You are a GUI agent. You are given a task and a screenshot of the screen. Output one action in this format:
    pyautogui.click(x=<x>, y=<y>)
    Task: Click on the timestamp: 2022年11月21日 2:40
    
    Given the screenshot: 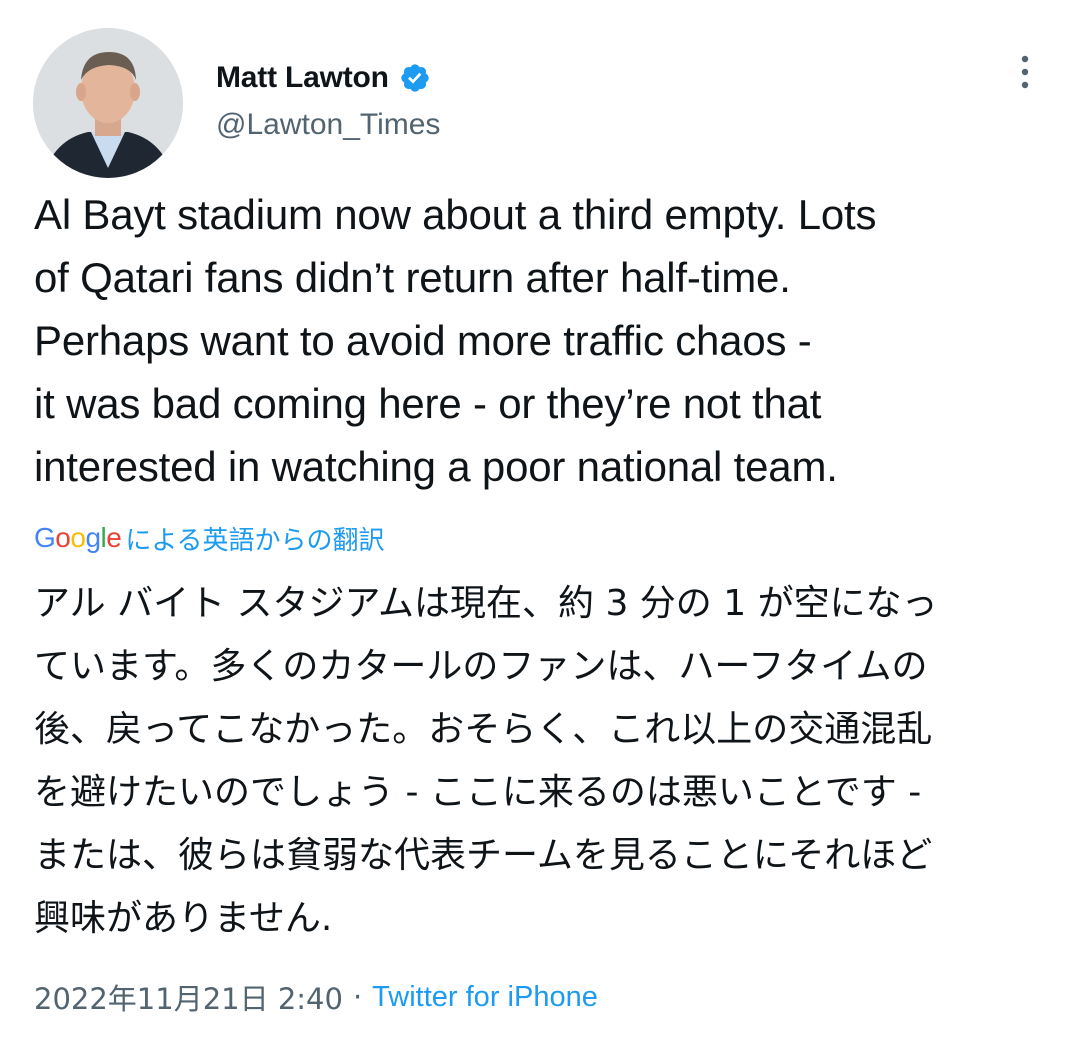 What is the action you would take?
    pyautogui.click(x=188, y=997)
    